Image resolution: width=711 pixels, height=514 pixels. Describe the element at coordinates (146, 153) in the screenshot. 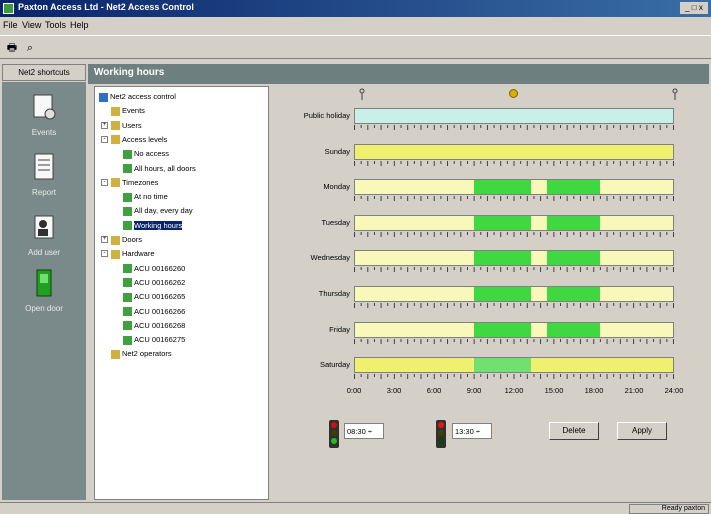

I see `tree-node: No access` at that location.